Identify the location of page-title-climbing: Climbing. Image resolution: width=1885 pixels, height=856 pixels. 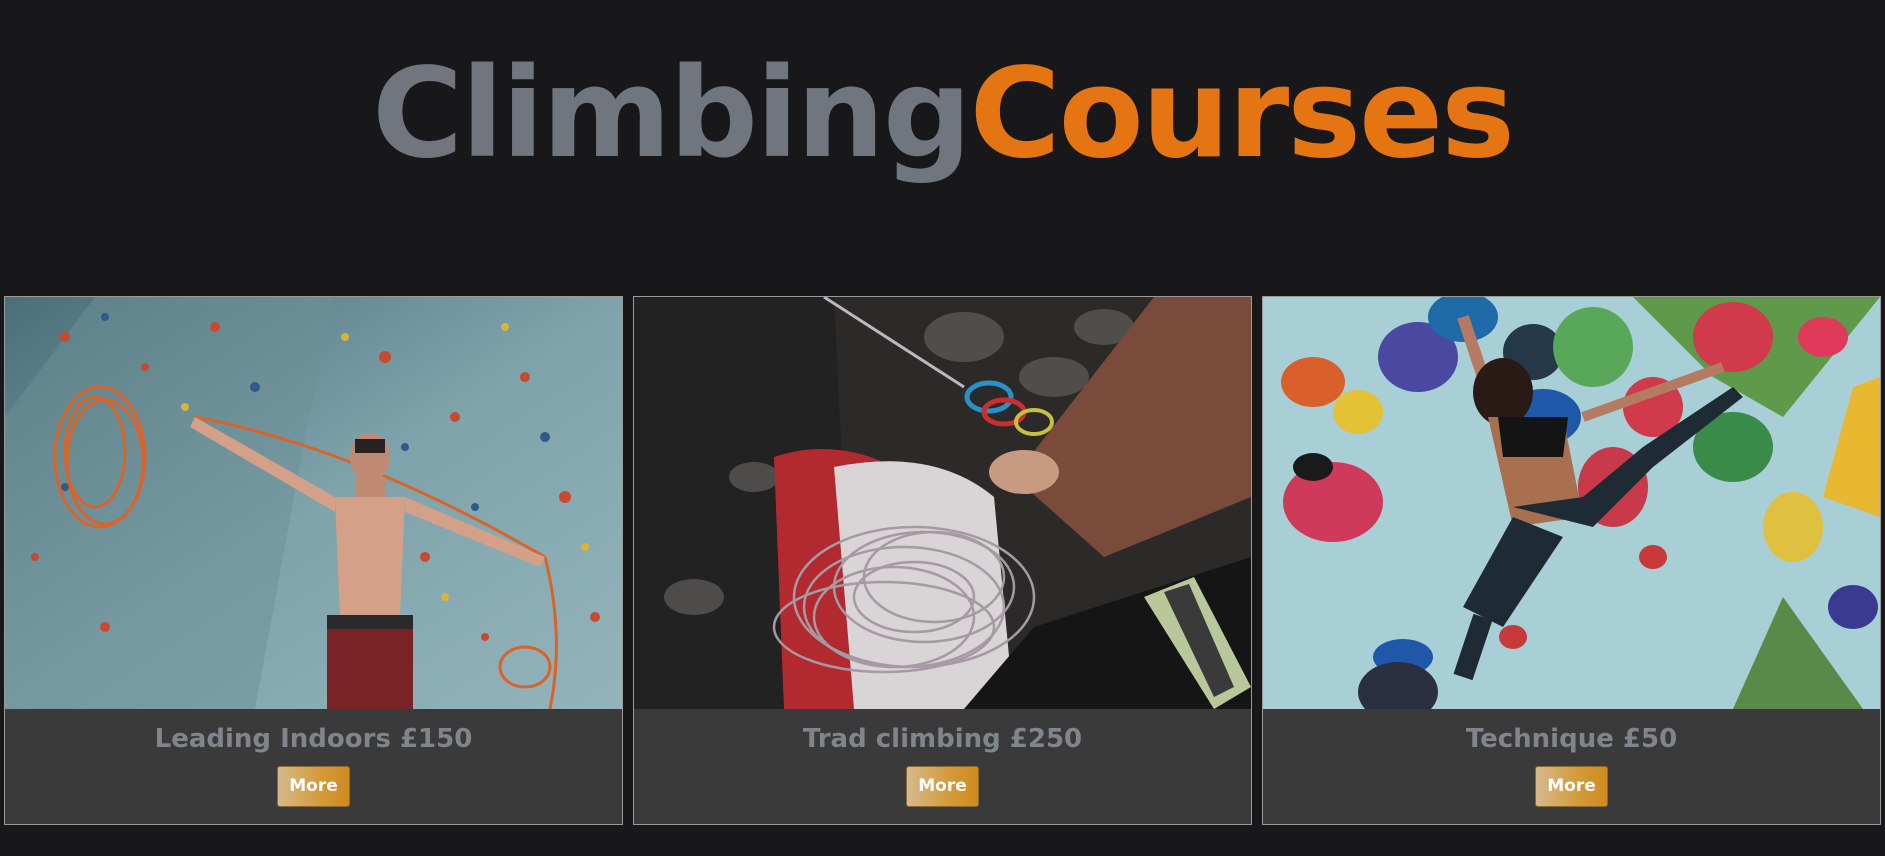
(672, 114).